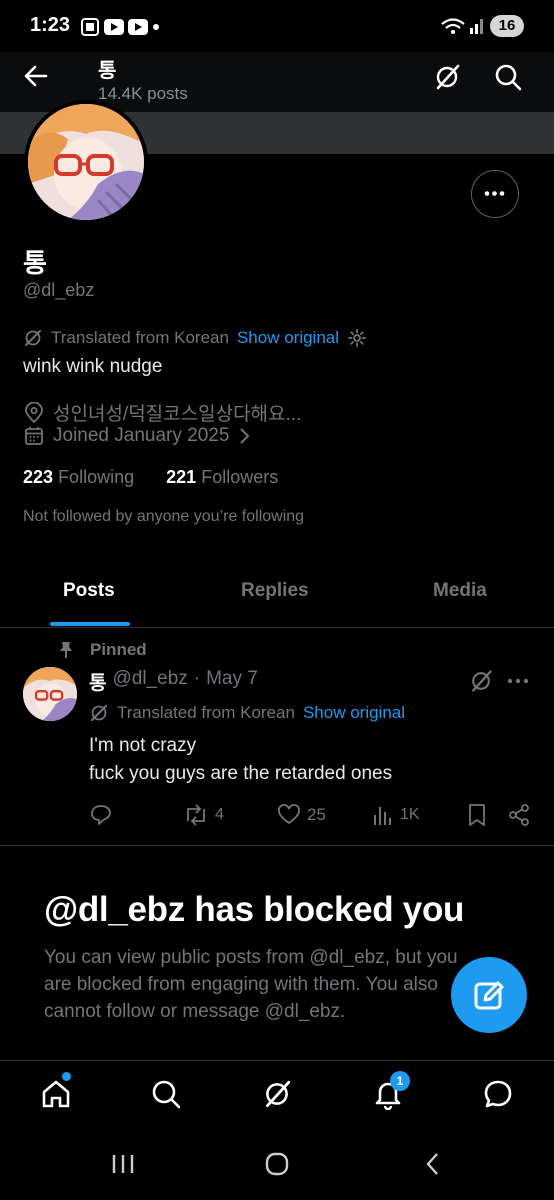 This screenshot has width=554, height=1200. What do you see at coordinates (382, 816) in the screenshot?
I see `views-icon` at bounding box center [382, 816].